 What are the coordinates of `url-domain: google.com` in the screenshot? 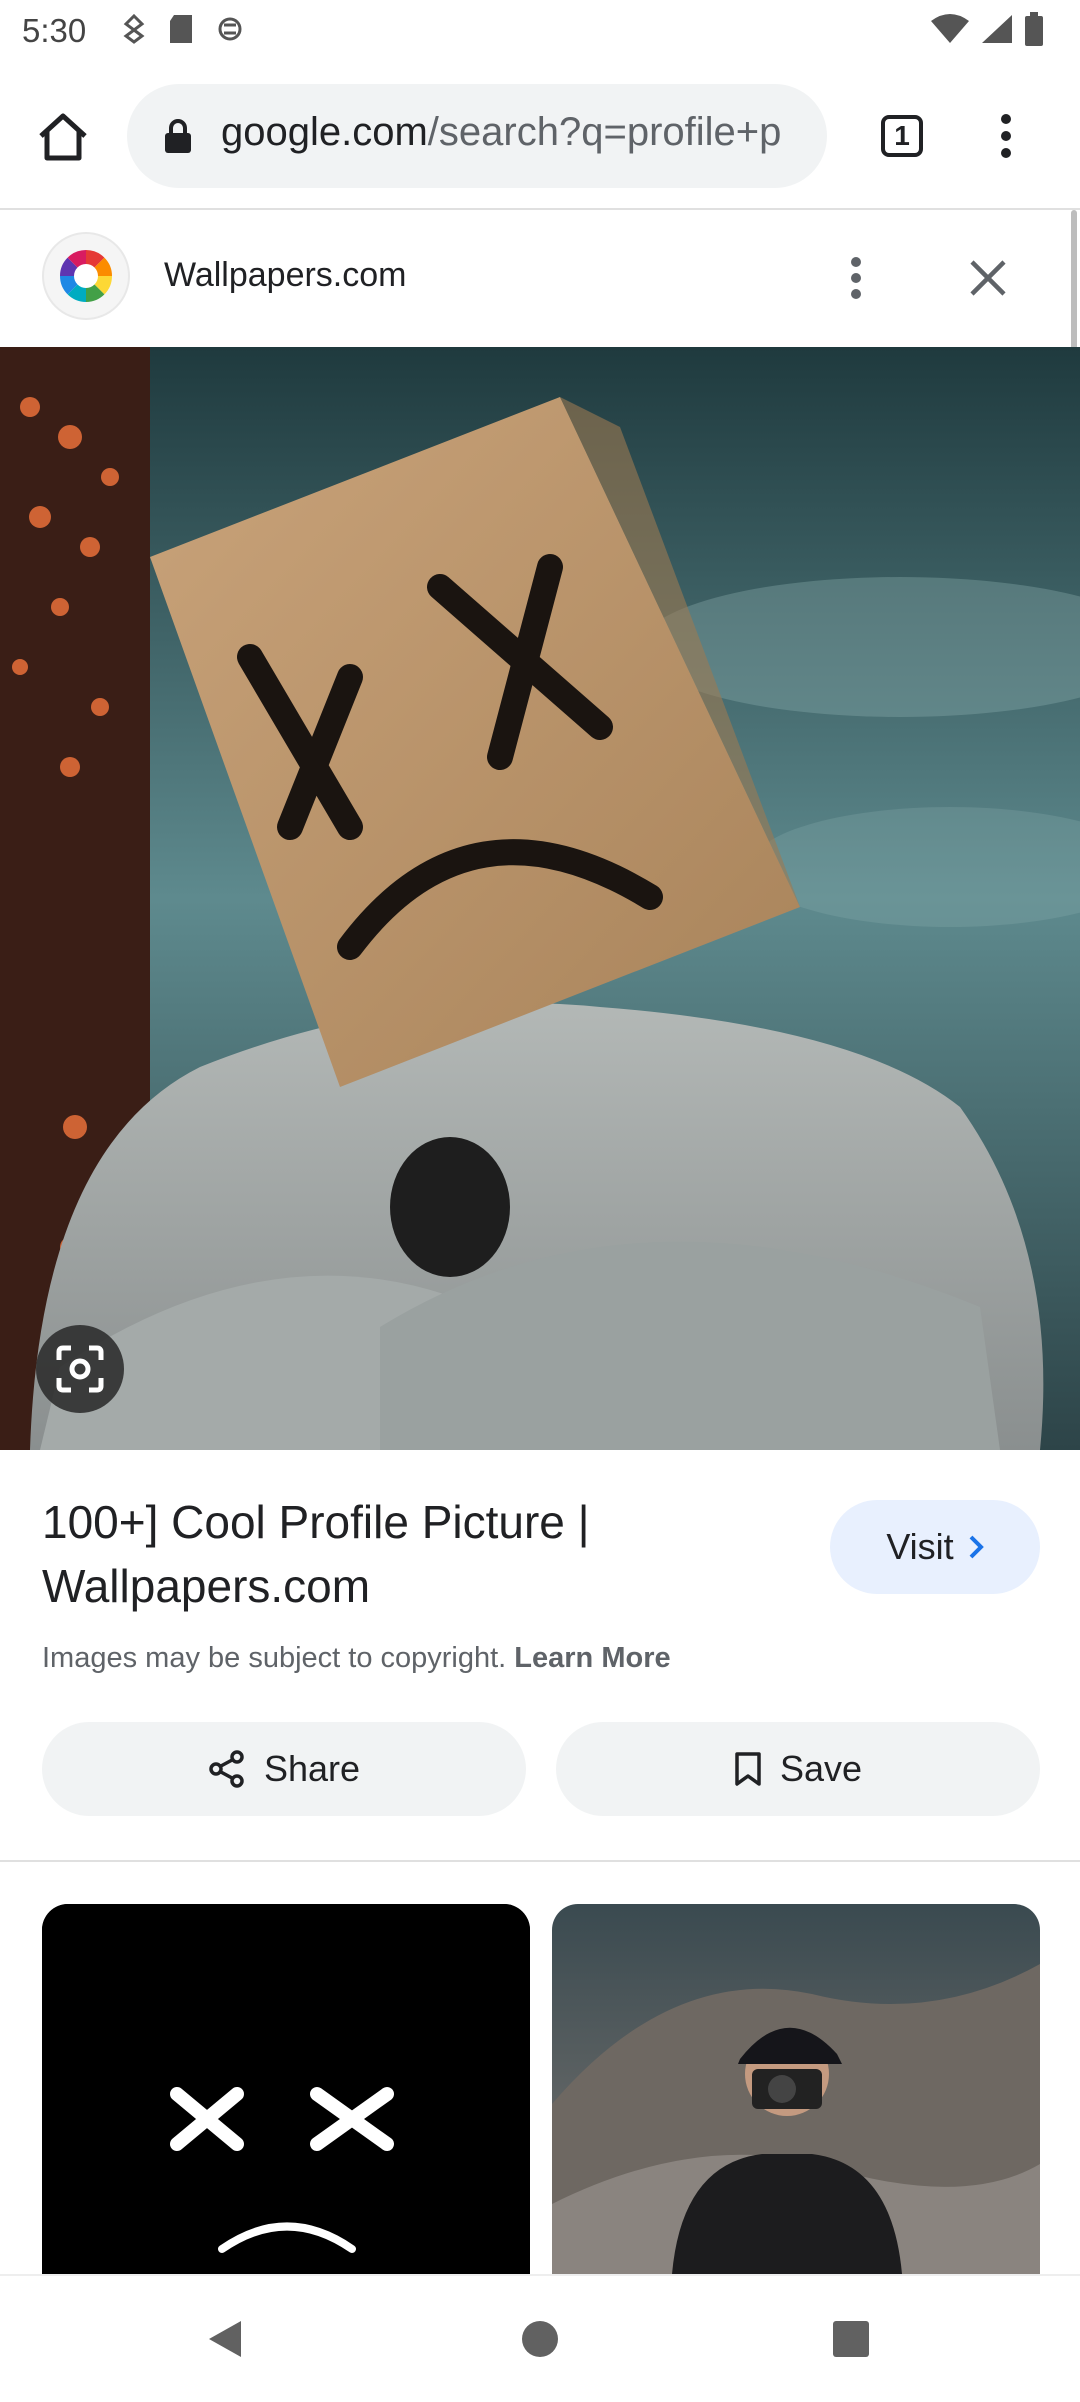 It's located at (324, 132).